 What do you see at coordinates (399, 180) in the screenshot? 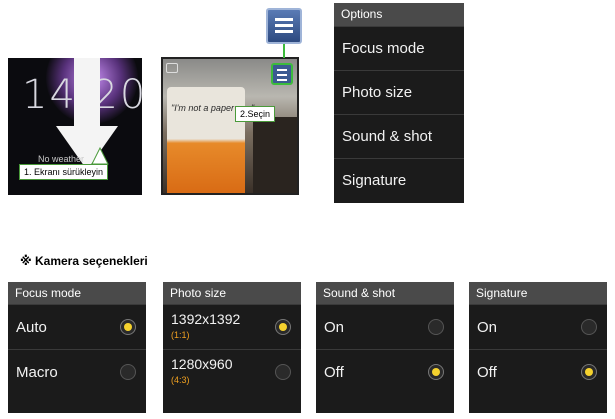
I see `option-signature: Signature` at bounding box center [399, 180].